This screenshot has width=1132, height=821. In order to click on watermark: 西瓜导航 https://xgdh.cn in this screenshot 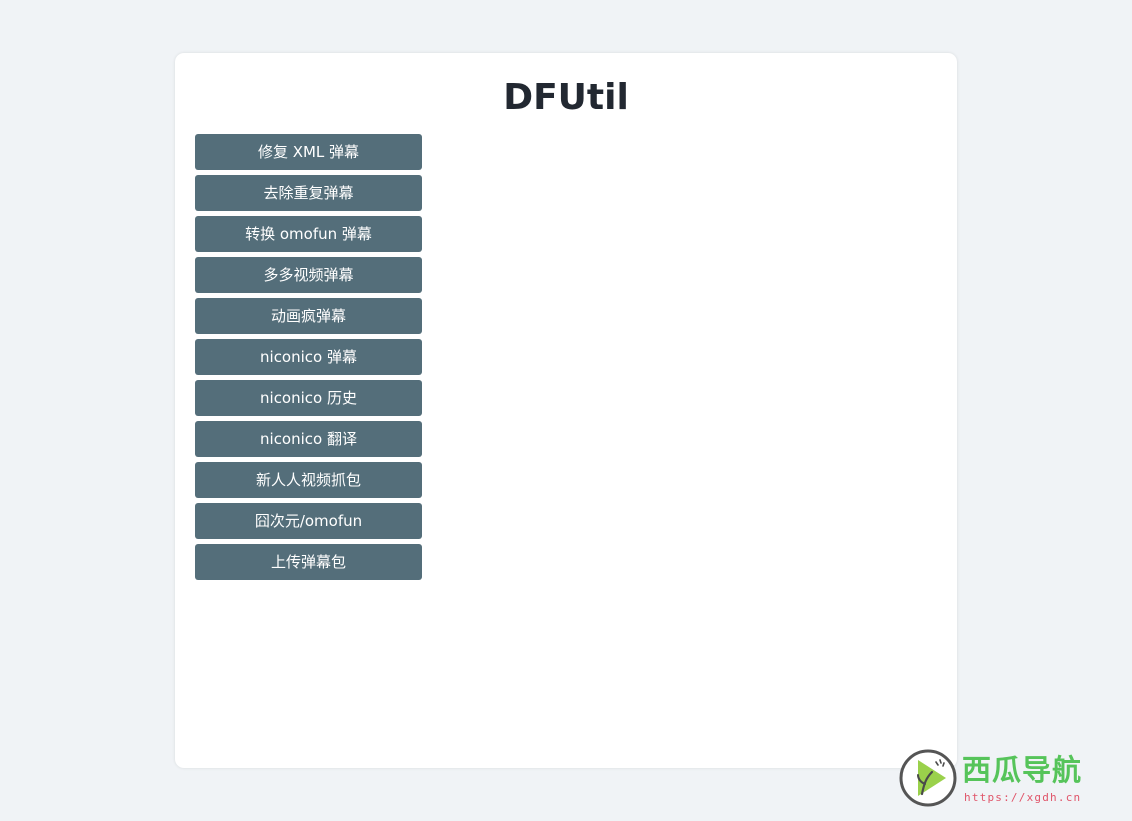, I will do `click(1009, 778)`.